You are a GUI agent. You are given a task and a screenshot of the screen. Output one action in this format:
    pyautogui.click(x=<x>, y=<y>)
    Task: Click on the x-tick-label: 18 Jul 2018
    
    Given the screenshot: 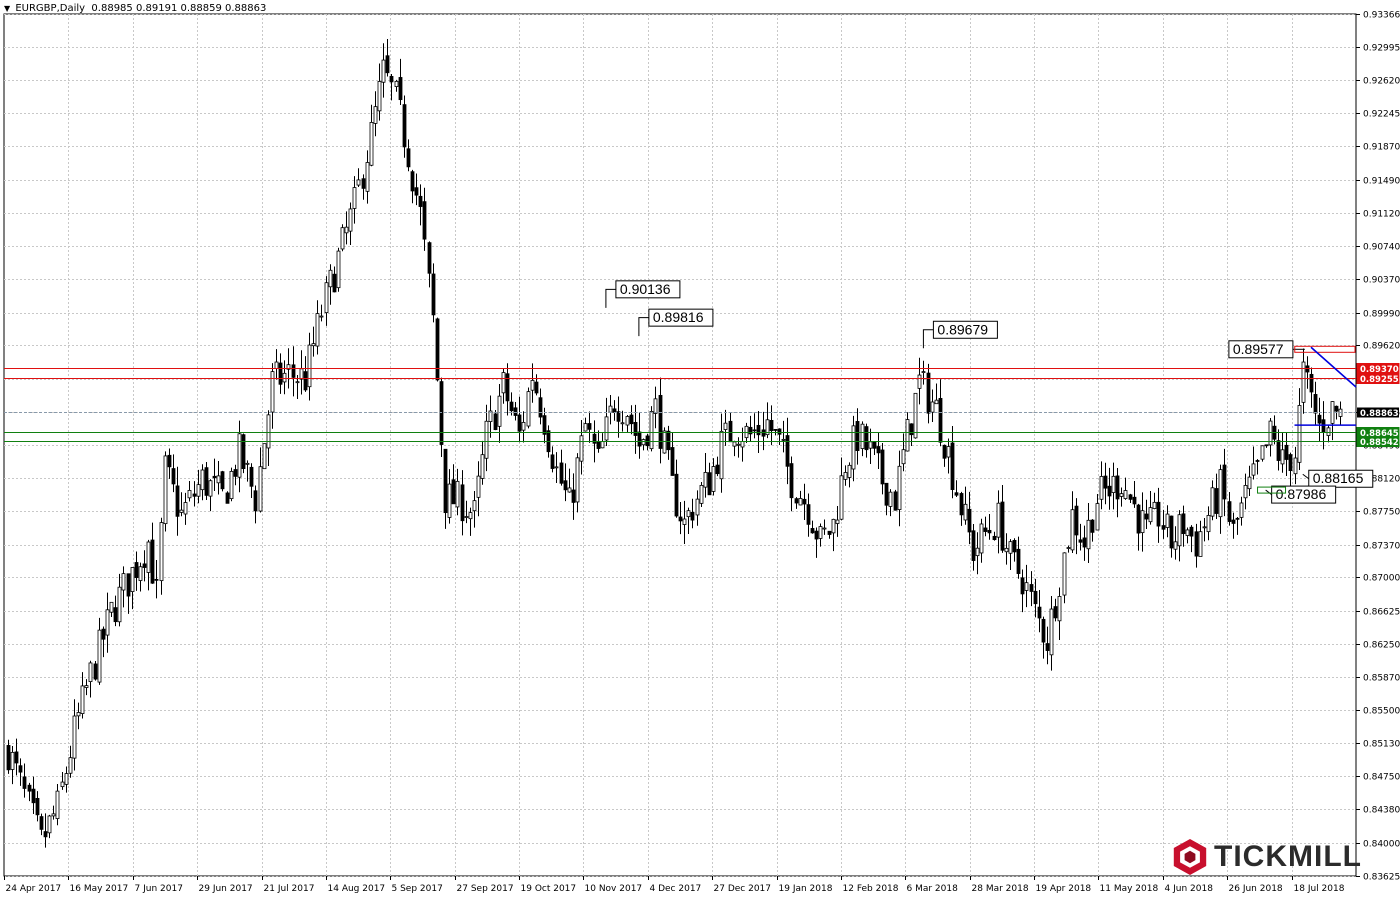 What is the action you would take?
    pyautogui.click(x=1319, y=889)
    